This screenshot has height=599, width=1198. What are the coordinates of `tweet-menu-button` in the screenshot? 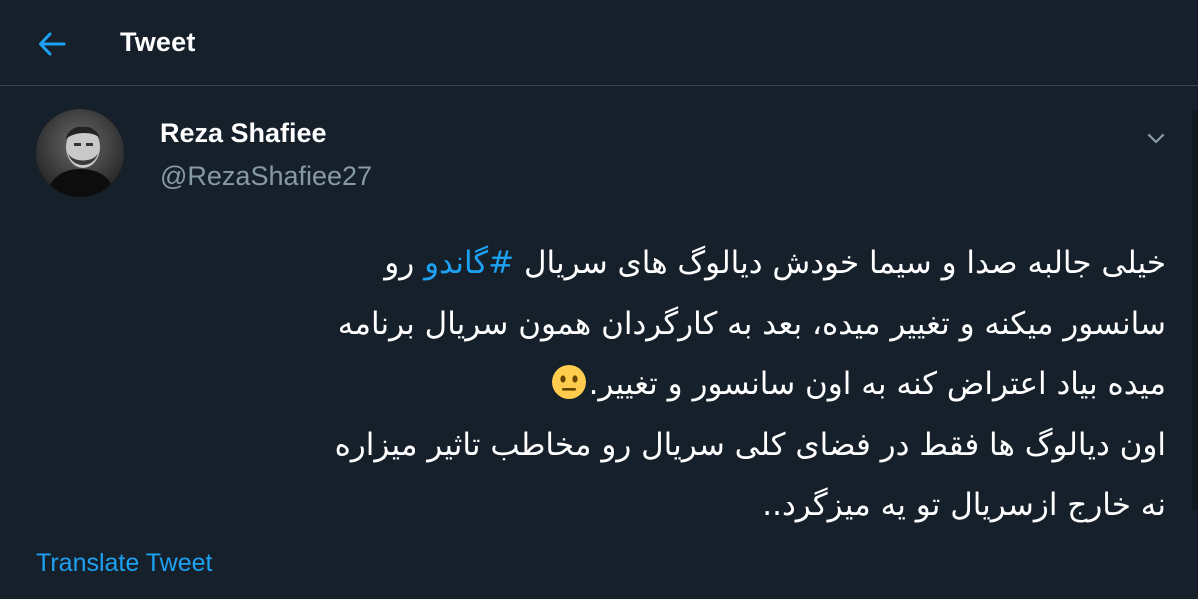 It's located at (1156, 139).